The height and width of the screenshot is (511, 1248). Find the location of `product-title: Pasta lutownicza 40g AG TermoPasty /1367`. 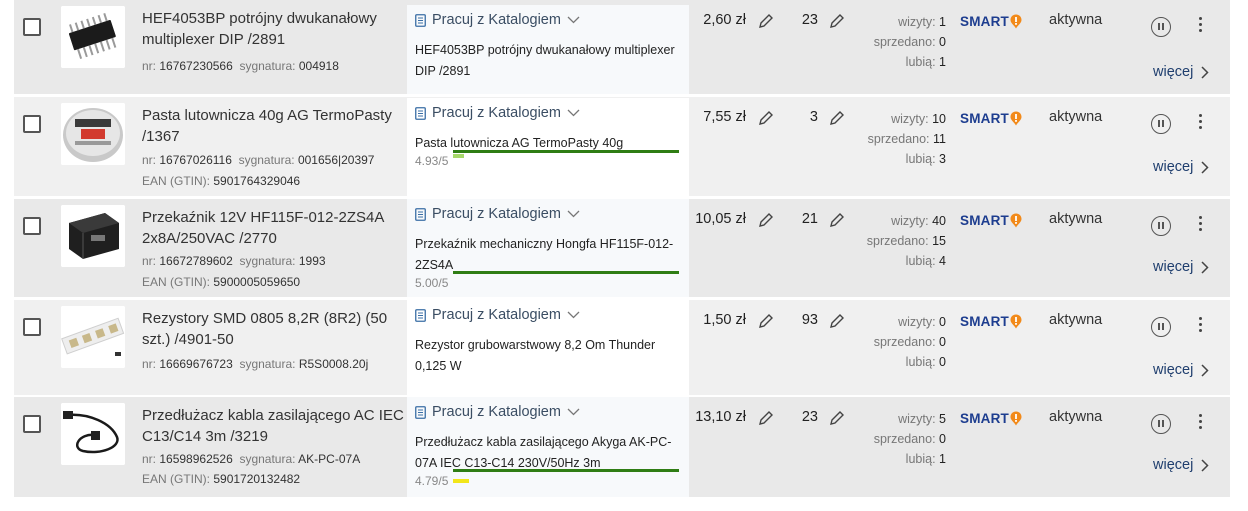

product-title: Pasta lutownicza 40g AG TermoPasty /1367 is located at coordinates (277, 126).